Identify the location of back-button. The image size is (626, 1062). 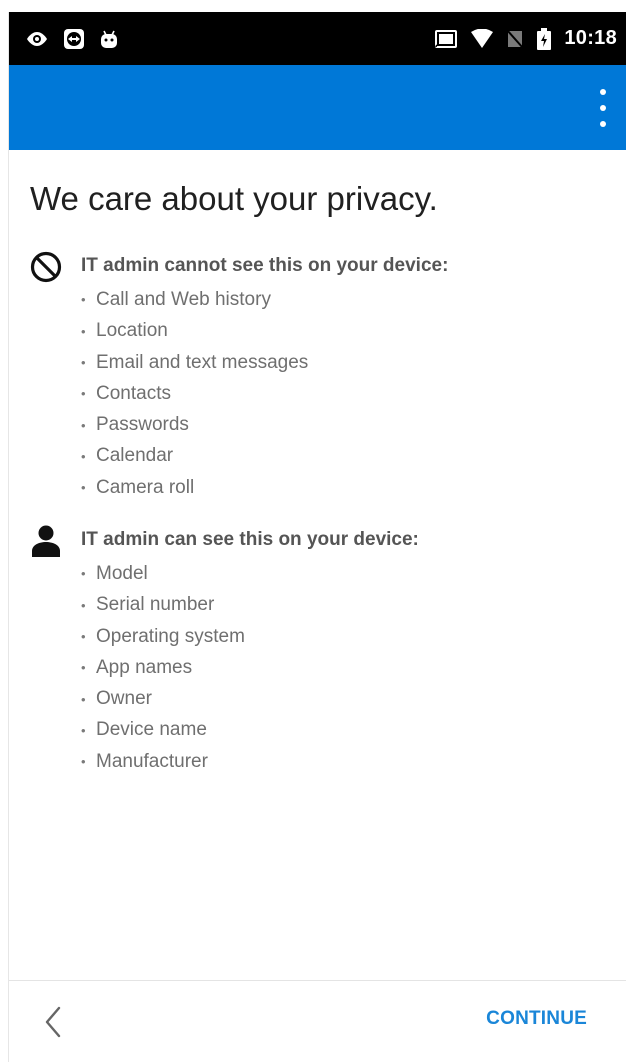
(53, 1022).